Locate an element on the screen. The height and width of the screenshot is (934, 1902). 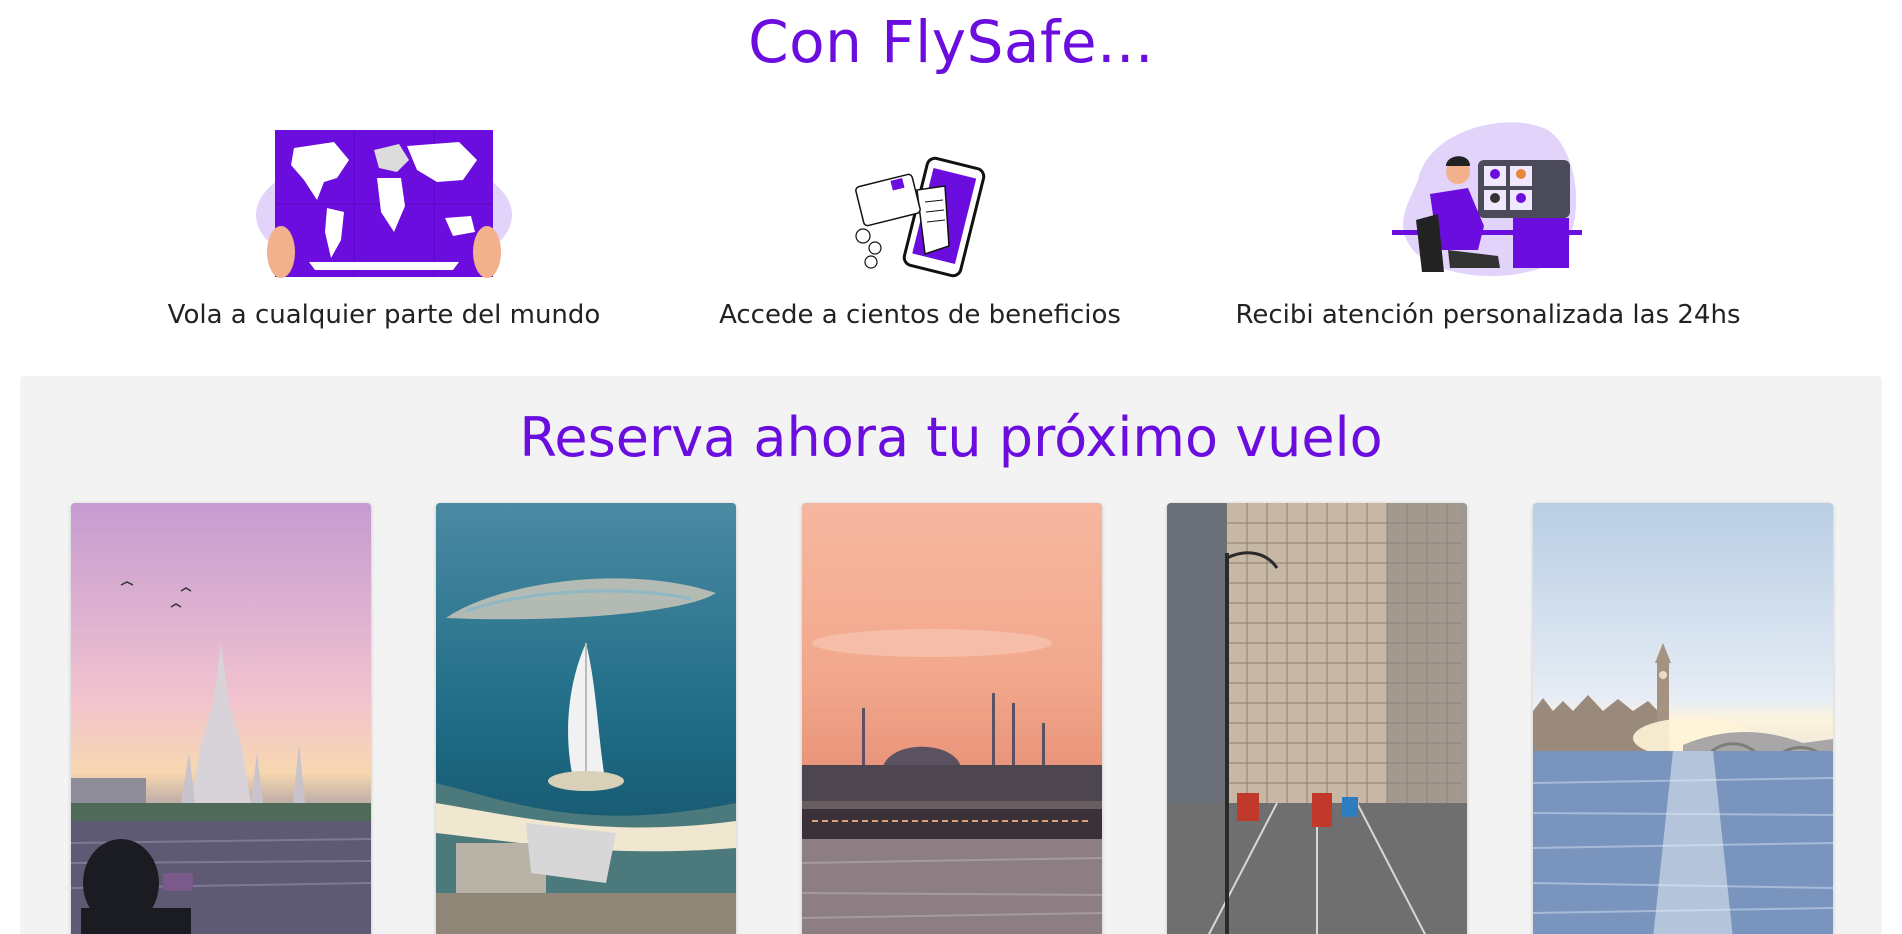
world-map-illustration is located at coordinates (384, 190).